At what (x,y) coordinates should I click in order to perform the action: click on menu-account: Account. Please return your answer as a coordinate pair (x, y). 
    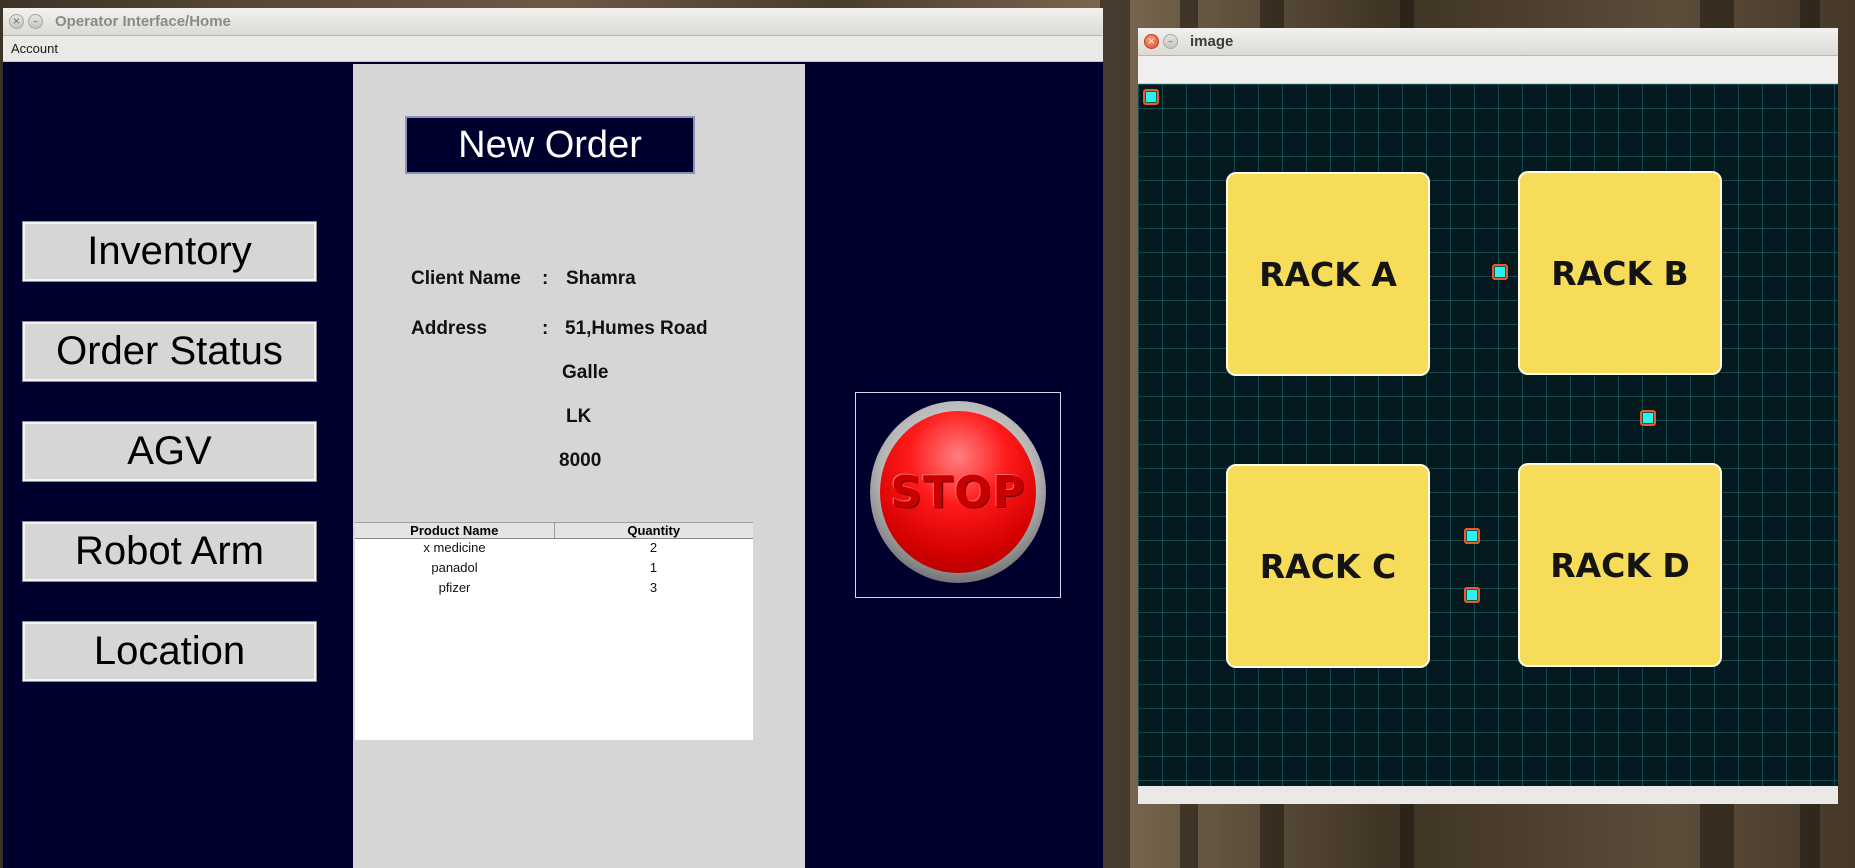
    Looking at the image, I should click on (34, 48).